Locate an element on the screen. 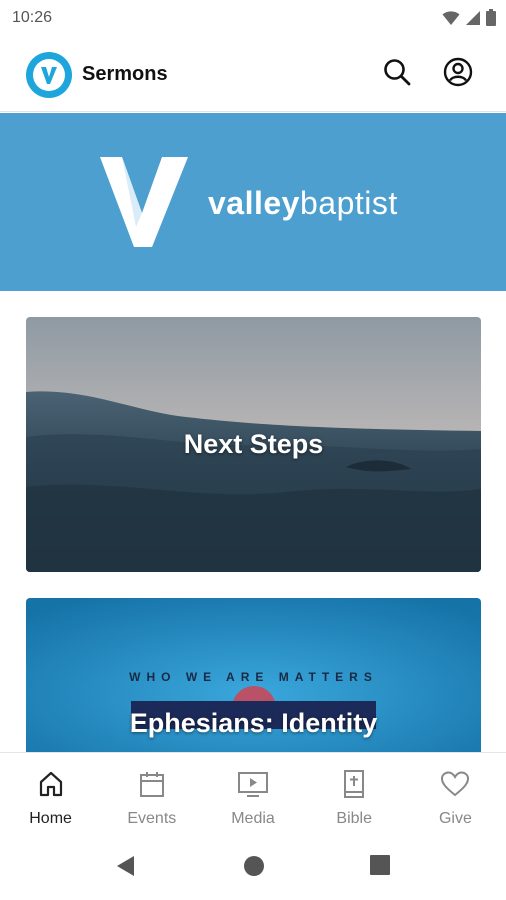  card-title: Next Steps is located at coordinates (253, 444).